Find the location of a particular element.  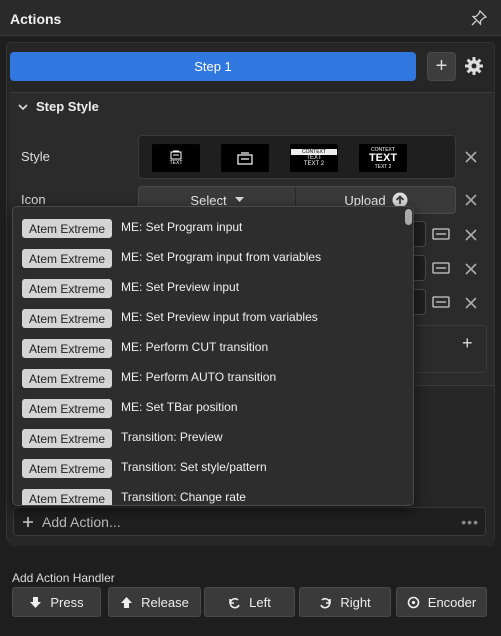

style-option-big: TEXT is located at coordinates (383, 157).